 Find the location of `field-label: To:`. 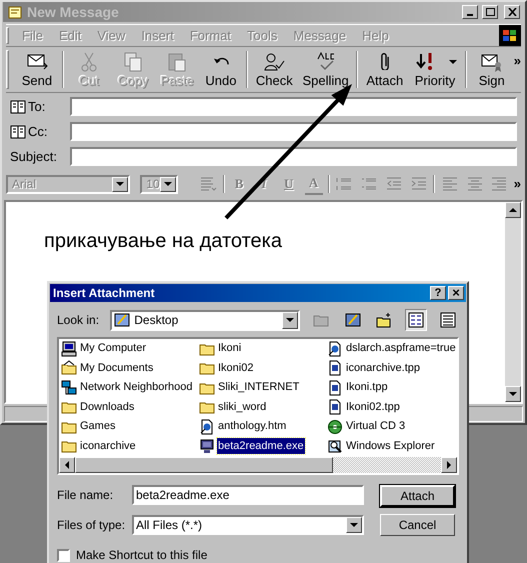

field-label: To: is located at coordinates (37, 107).